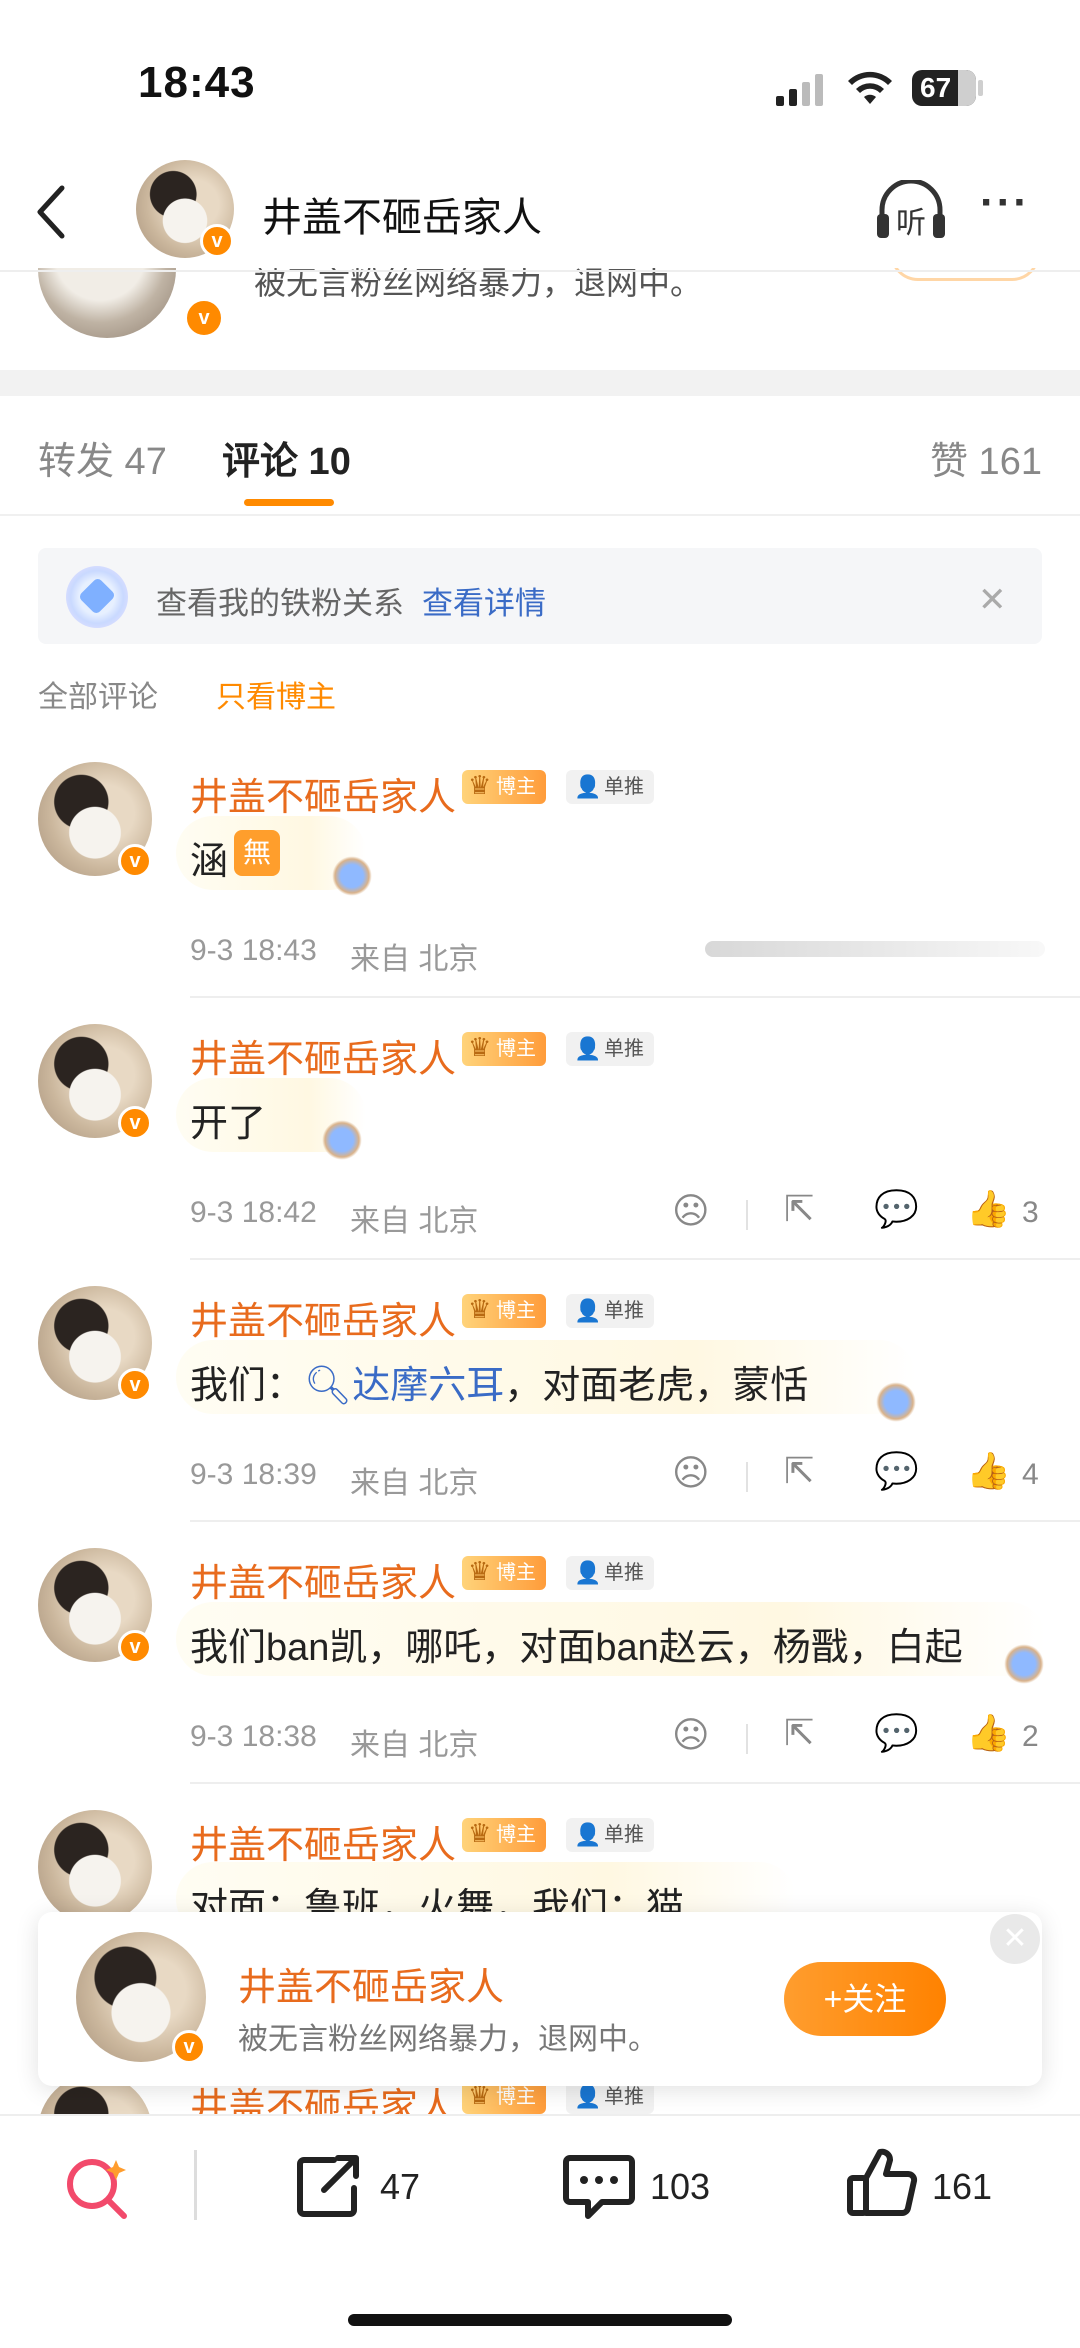  I want to click on comment-time: 9-3 18:39, so click(253, 1474).